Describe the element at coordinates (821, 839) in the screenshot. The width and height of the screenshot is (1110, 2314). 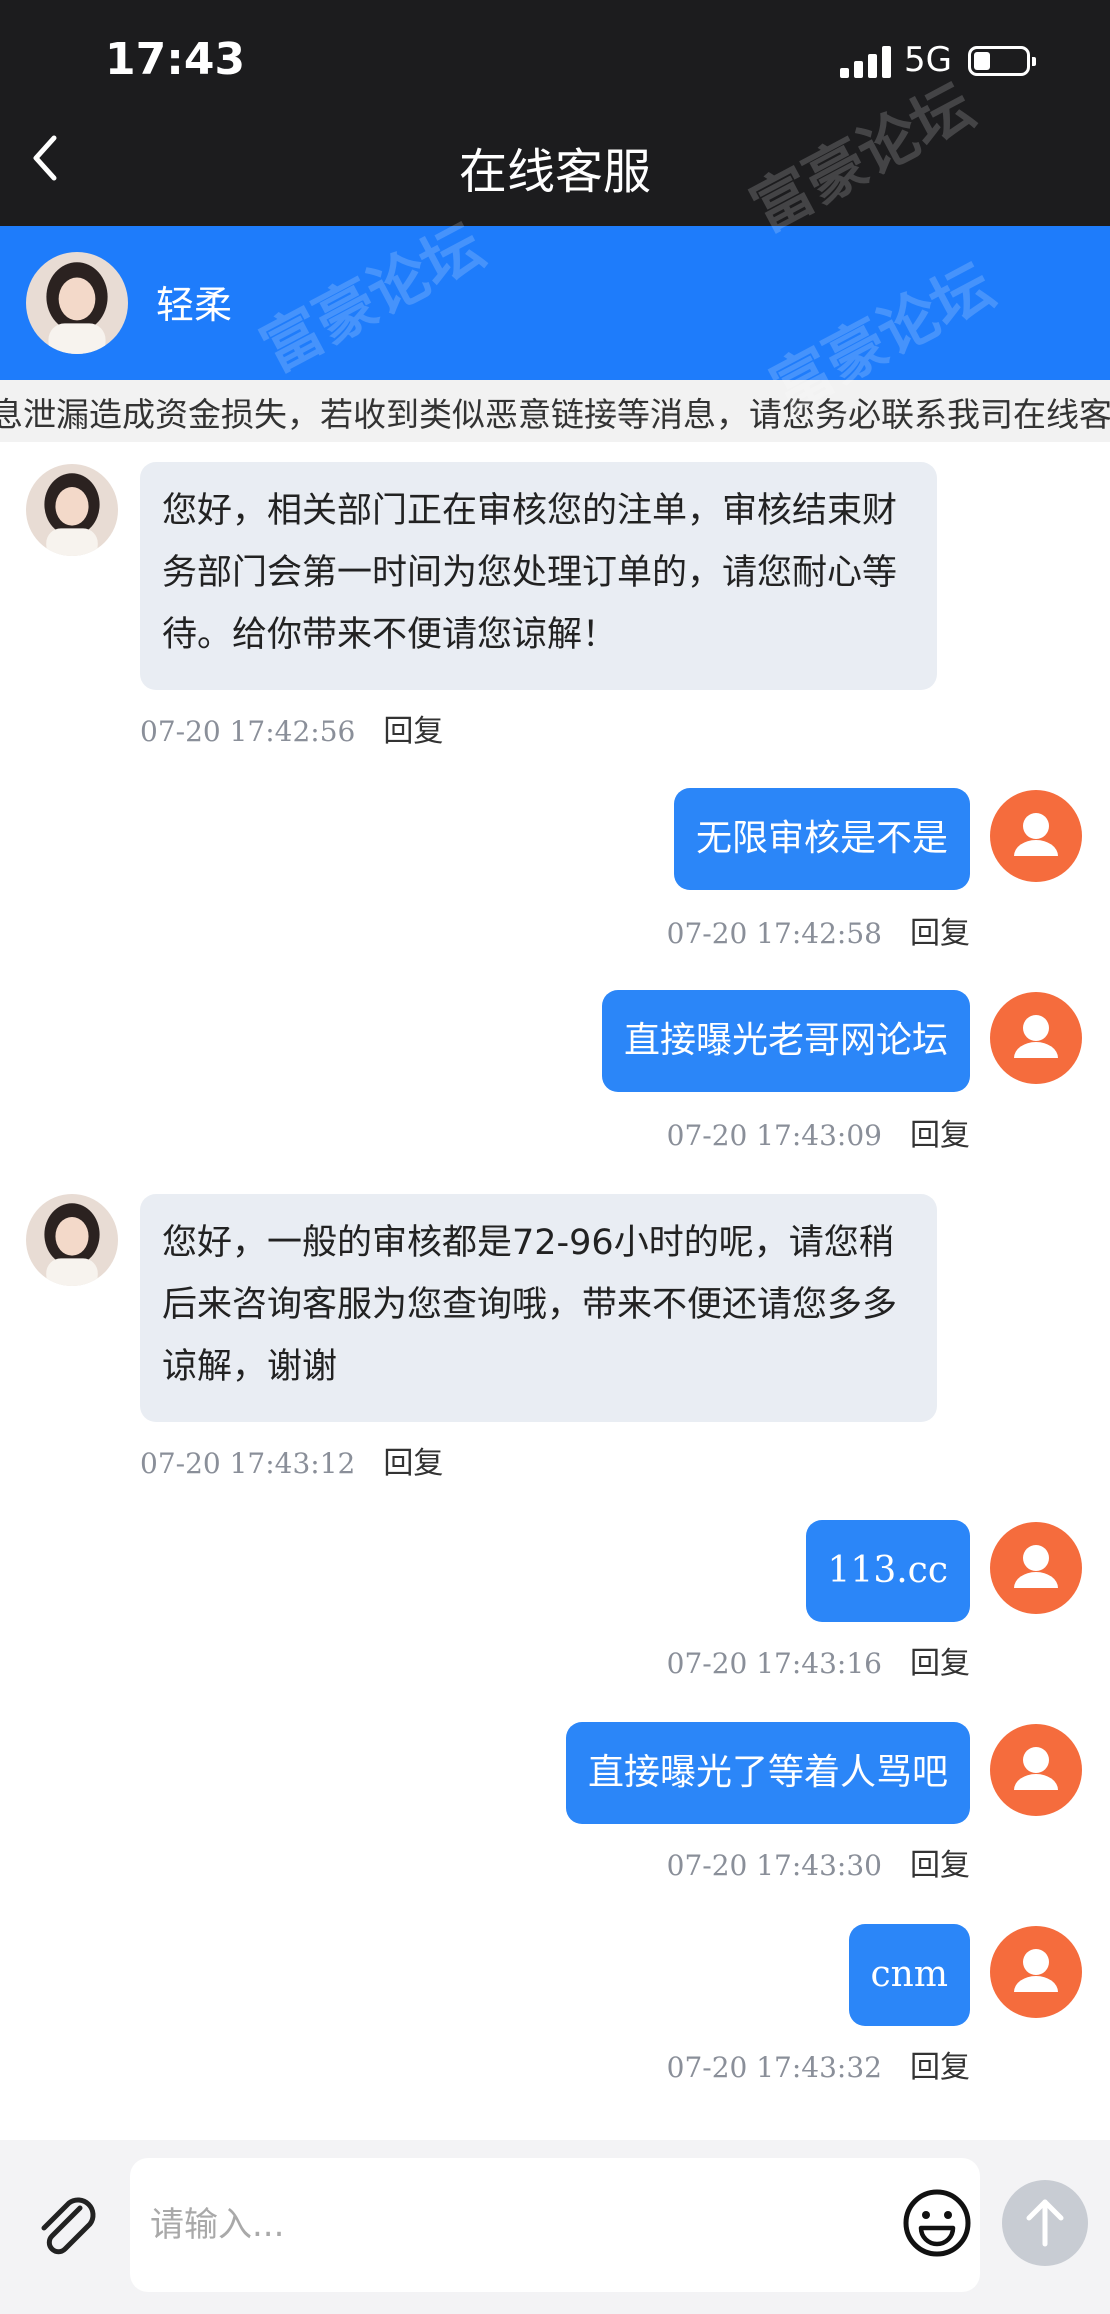
I see `message-bubble-user: 无限审核是不是` at that location.